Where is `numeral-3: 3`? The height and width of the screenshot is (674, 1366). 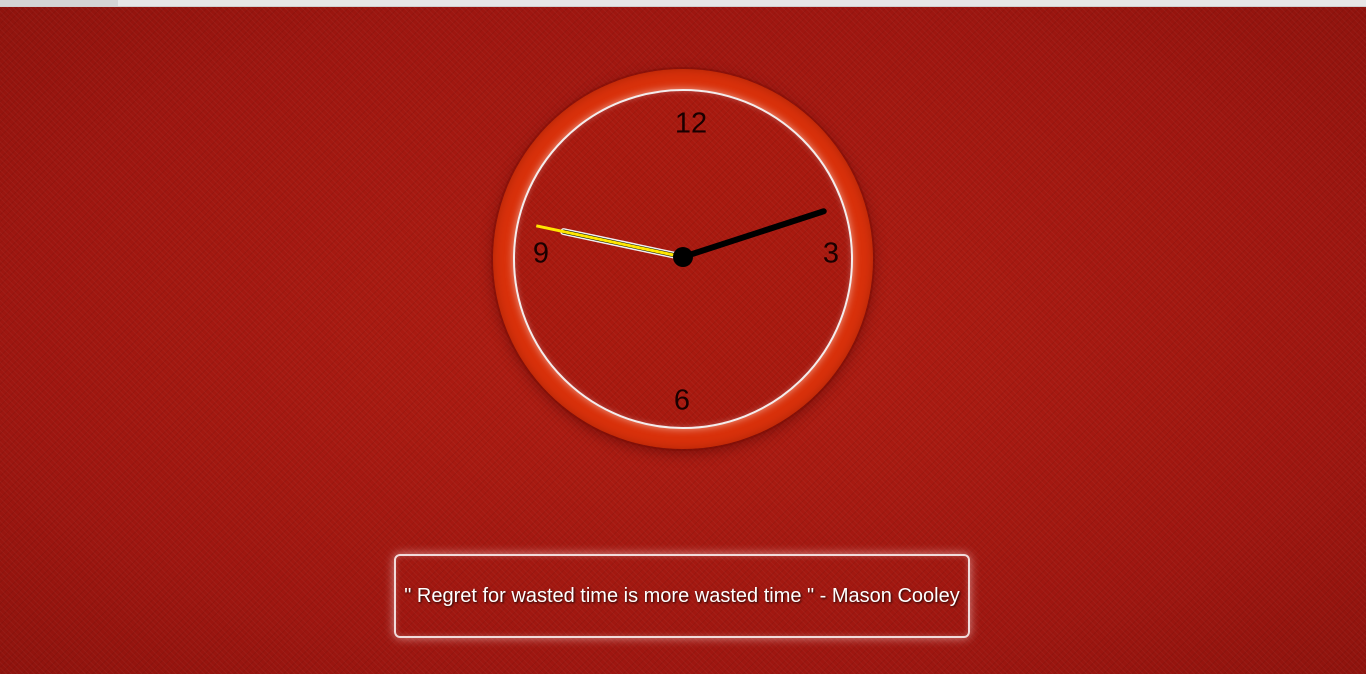
numeral-3: 3 is located at coordinates (831, 253).